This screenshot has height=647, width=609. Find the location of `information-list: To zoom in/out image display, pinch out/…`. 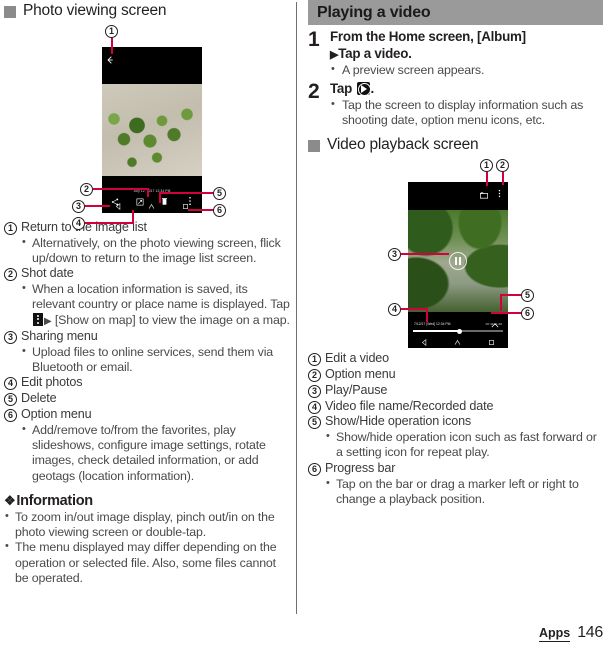

information-list: To zoom in/out image display, pinch out/… is located at coordinates (148, 547).